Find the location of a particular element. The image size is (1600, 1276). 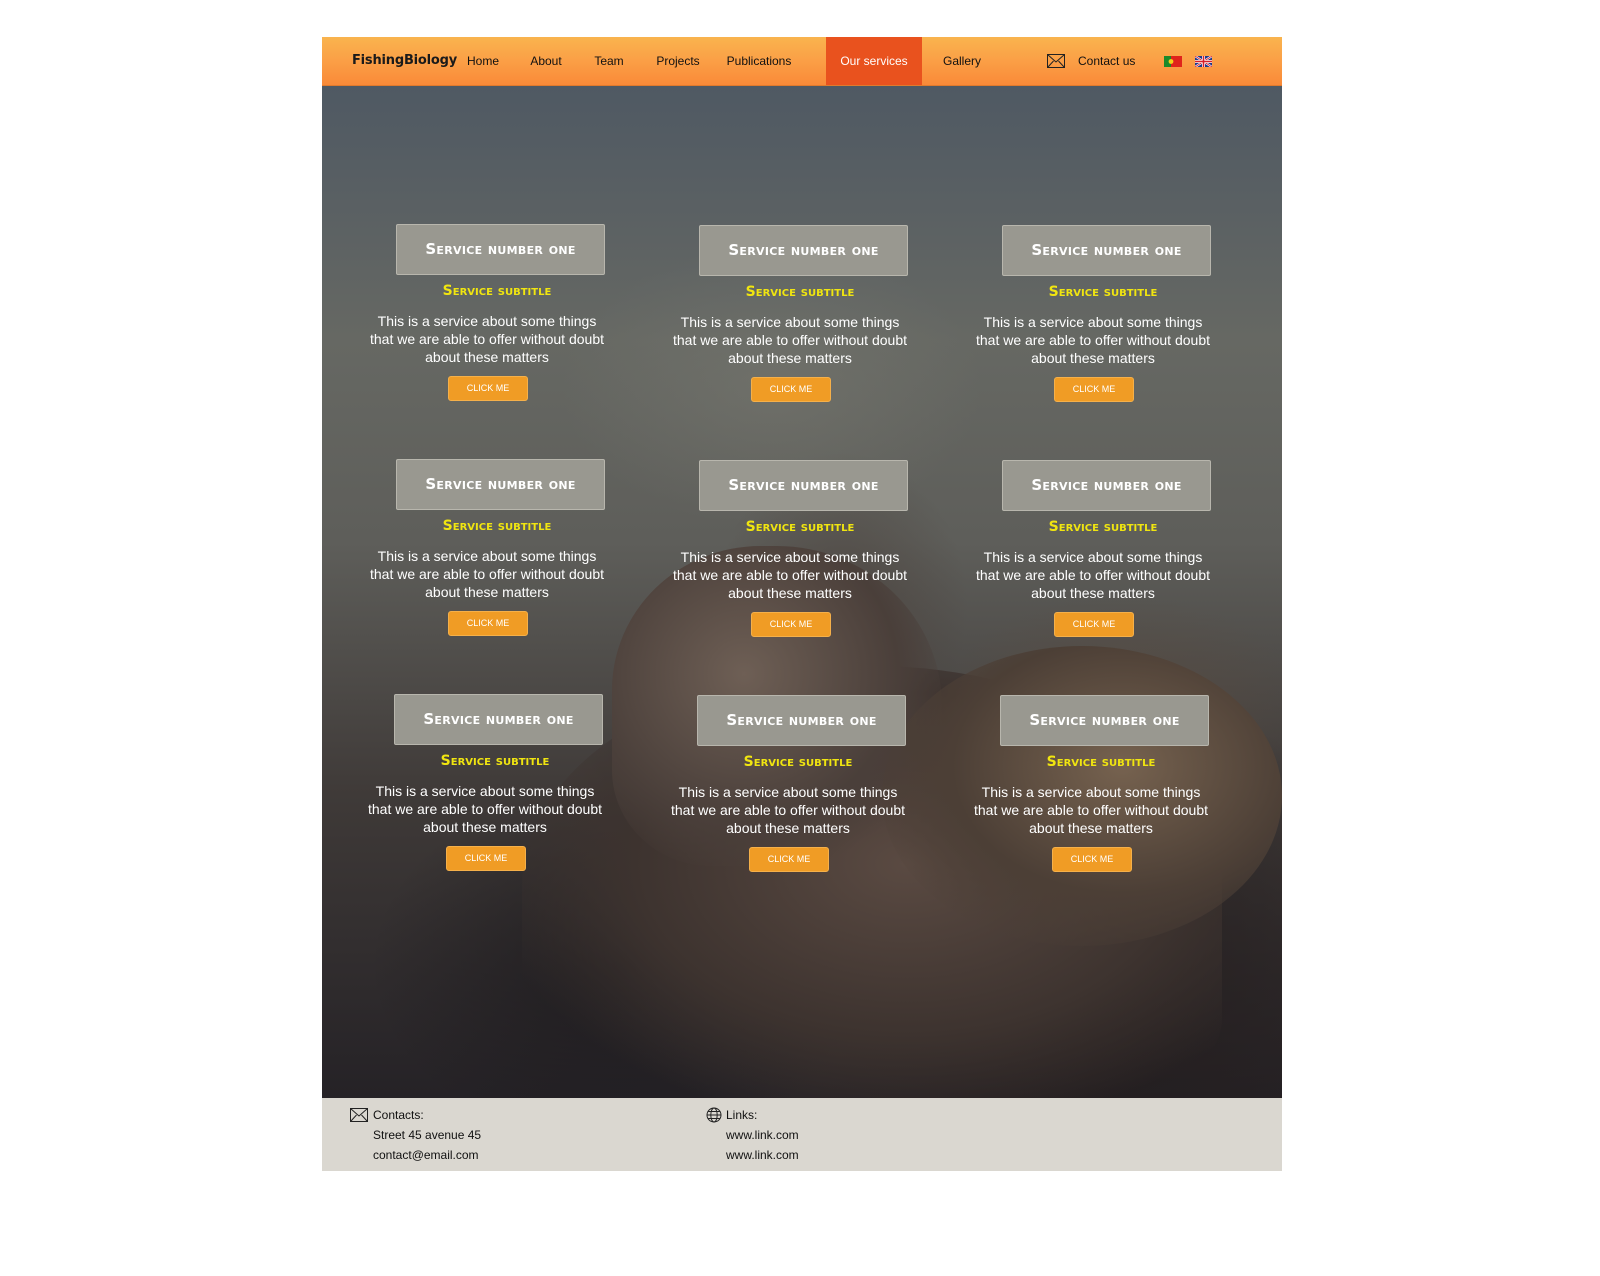

nav-about: About is located at coordinates (546, 61).